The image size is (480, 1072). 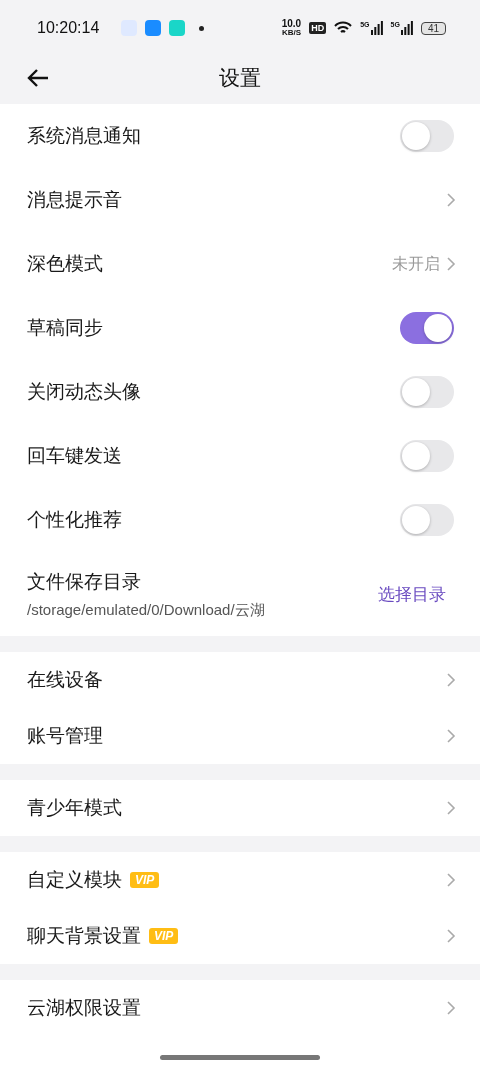 I want to click on setting-row: 云湖权限设置, so click(x=240, y=1008).